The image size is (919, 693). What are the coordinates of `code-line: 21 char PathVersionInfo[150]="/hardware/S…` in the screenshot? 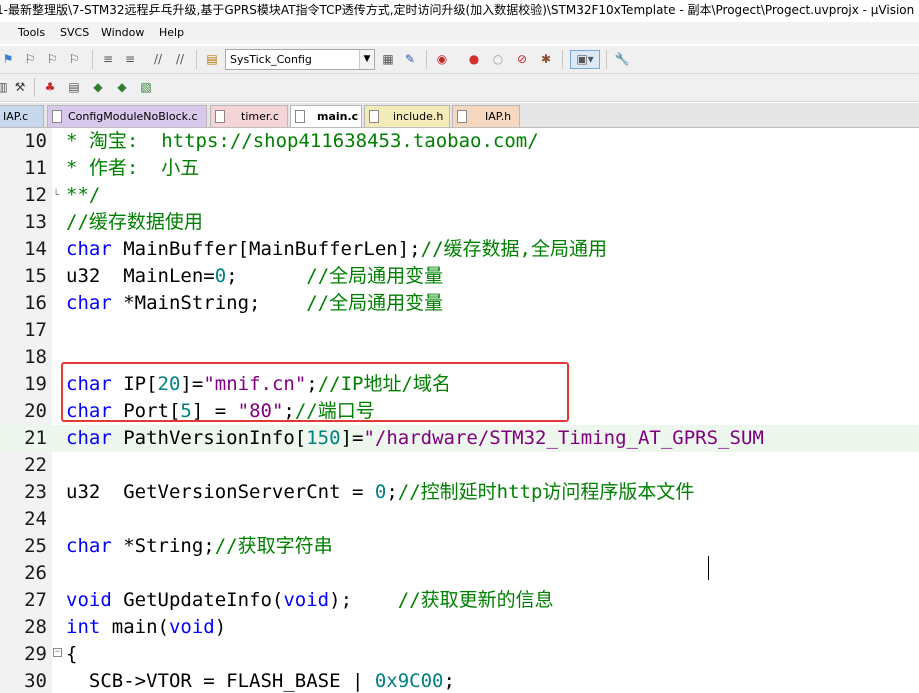 It's located at (459, 438).